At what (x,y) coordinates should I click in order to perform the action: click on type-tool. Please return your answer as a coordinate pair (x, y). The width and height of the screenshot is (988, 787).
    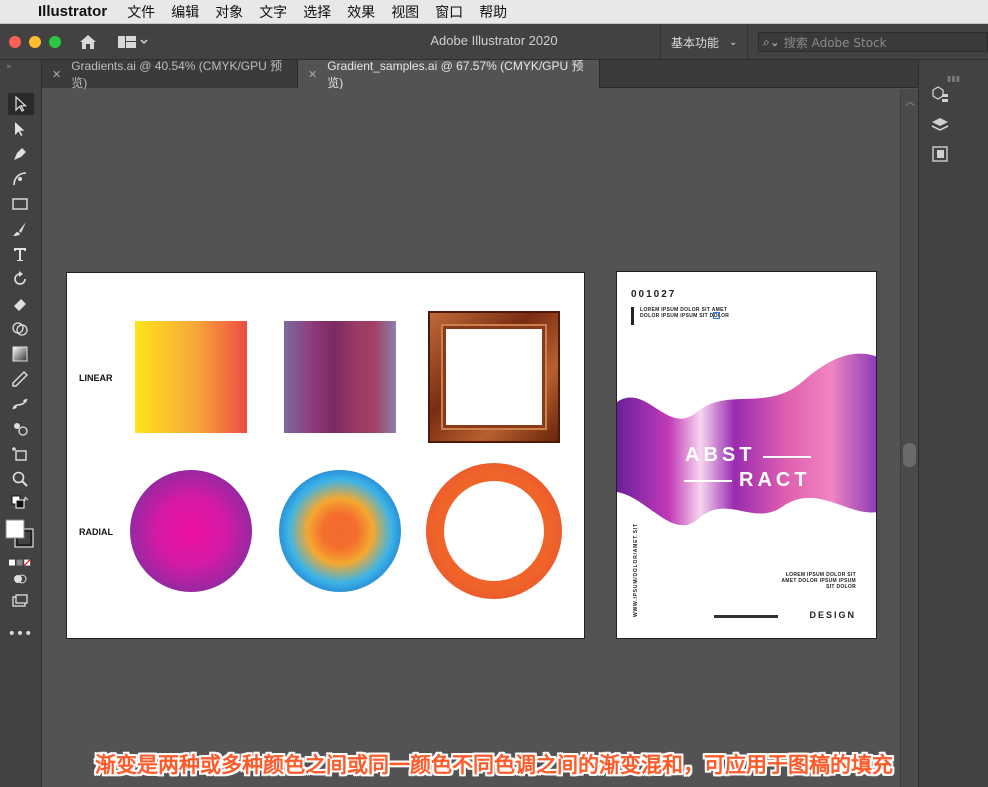
    Looking at the image, I should click on (20, 254).